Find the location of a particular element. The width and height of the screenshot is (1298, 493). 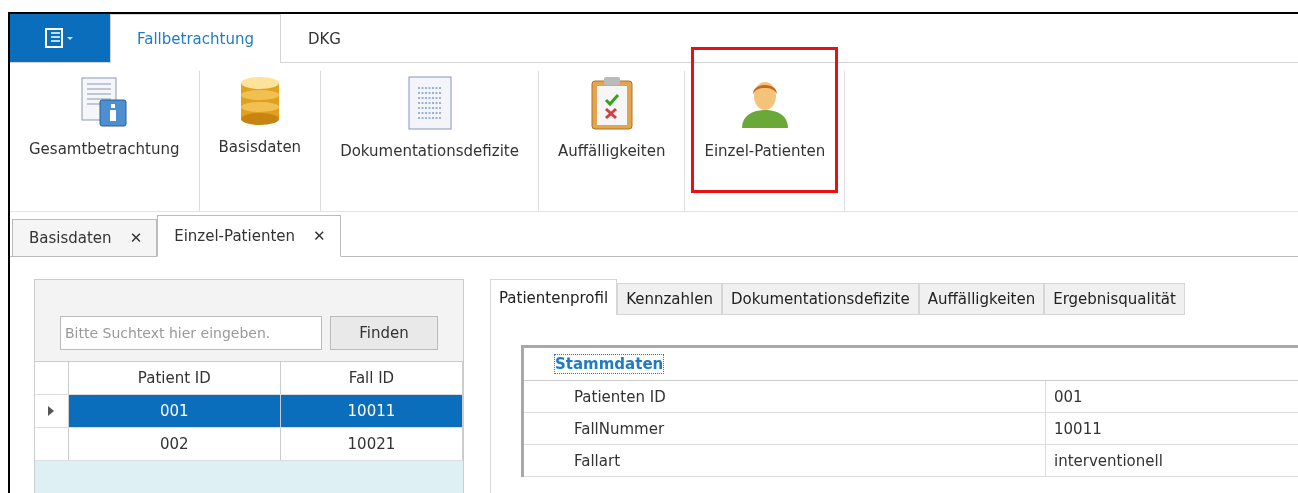

detail-tab: Kennzahlen is located at coordinates (669, 299).